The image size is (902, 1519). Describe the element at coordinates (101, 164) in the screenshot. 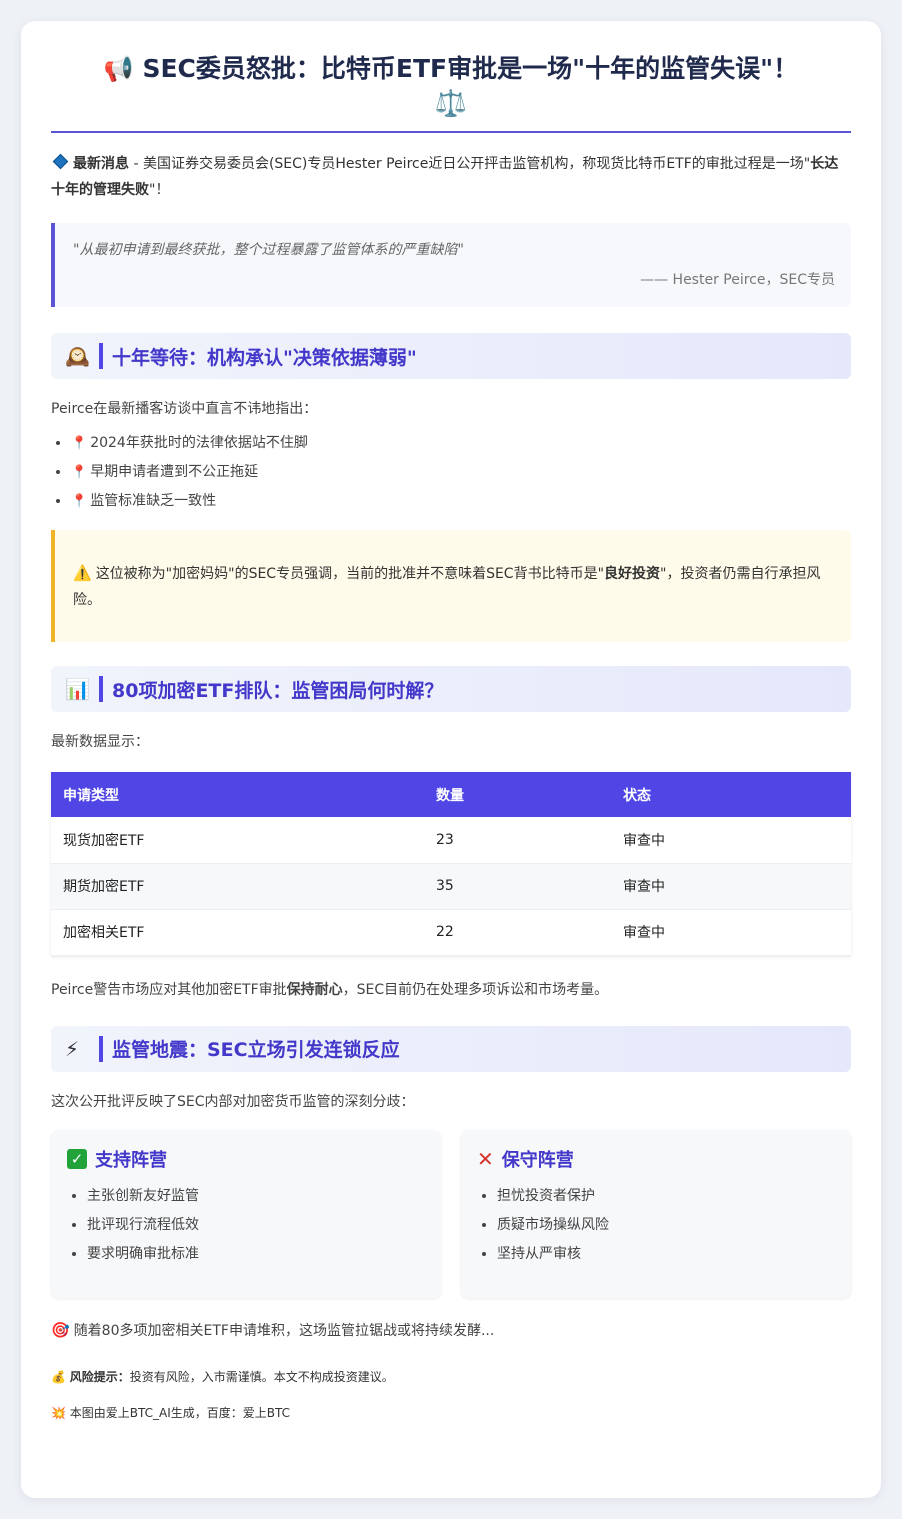

I see `lead-label: 最新消息` at that location.